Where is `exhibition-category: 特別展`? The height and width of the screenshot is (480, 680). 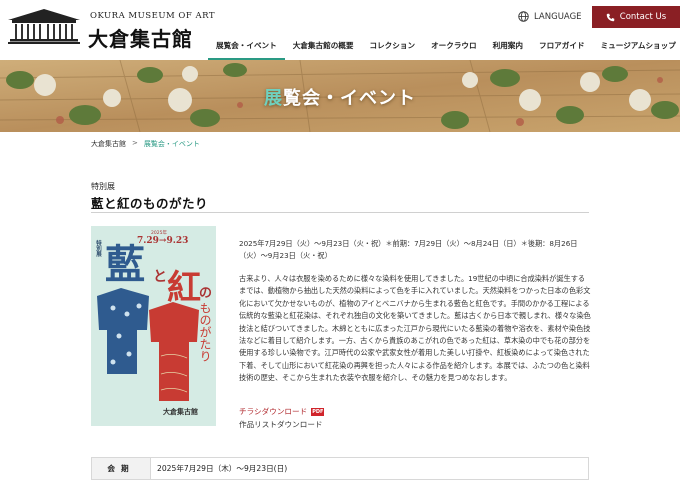
exhibition-category: 特別展 is located at coordinates (103, 186).